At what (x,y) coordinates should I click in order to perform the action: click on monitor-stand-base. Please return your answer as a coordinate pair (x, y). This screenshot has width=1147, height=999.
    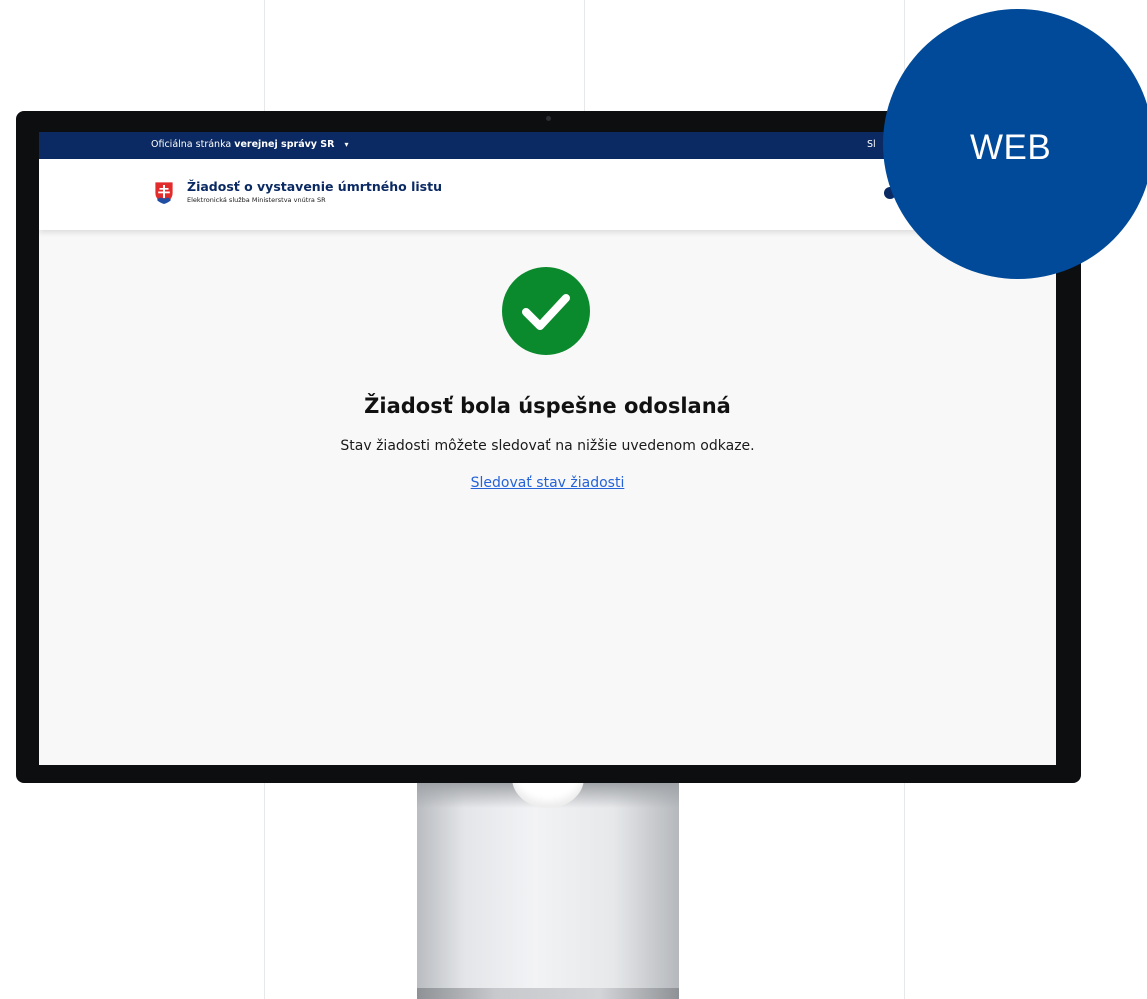
    Looking at the image, I should click on (548, 993).